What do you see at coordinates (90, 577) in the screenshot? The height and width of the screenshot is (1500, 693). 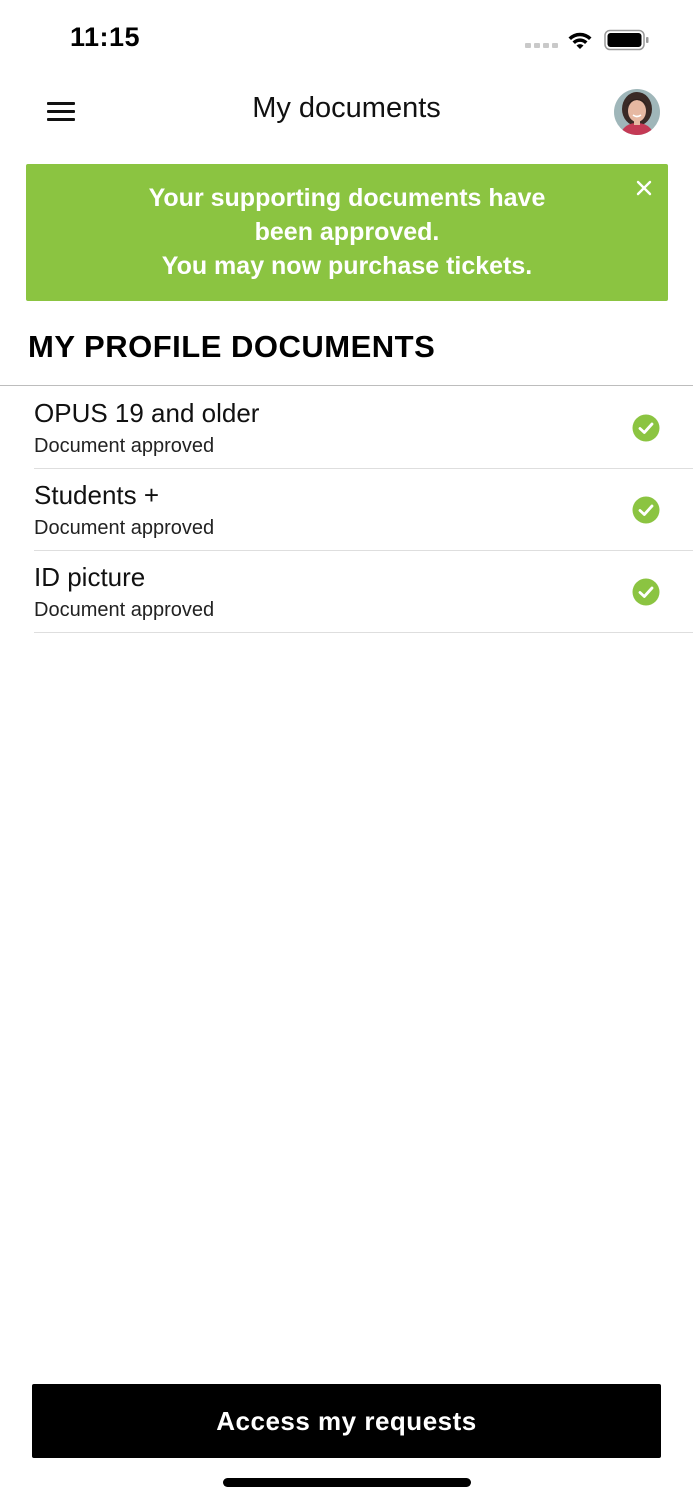 I see `document-title: ID picture` at bounding box center [90, 577].